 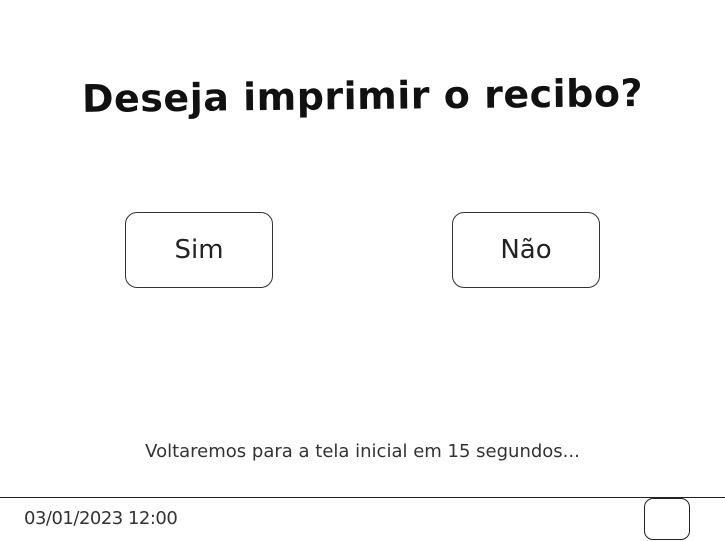 I want to click on no-button: Não, so click(x=526, y=250).